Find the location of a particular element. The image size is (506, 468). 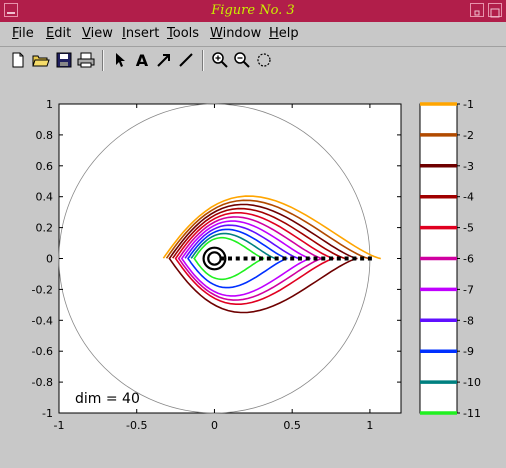

y-tick-label: 0 is located at coordinates (49, 259).